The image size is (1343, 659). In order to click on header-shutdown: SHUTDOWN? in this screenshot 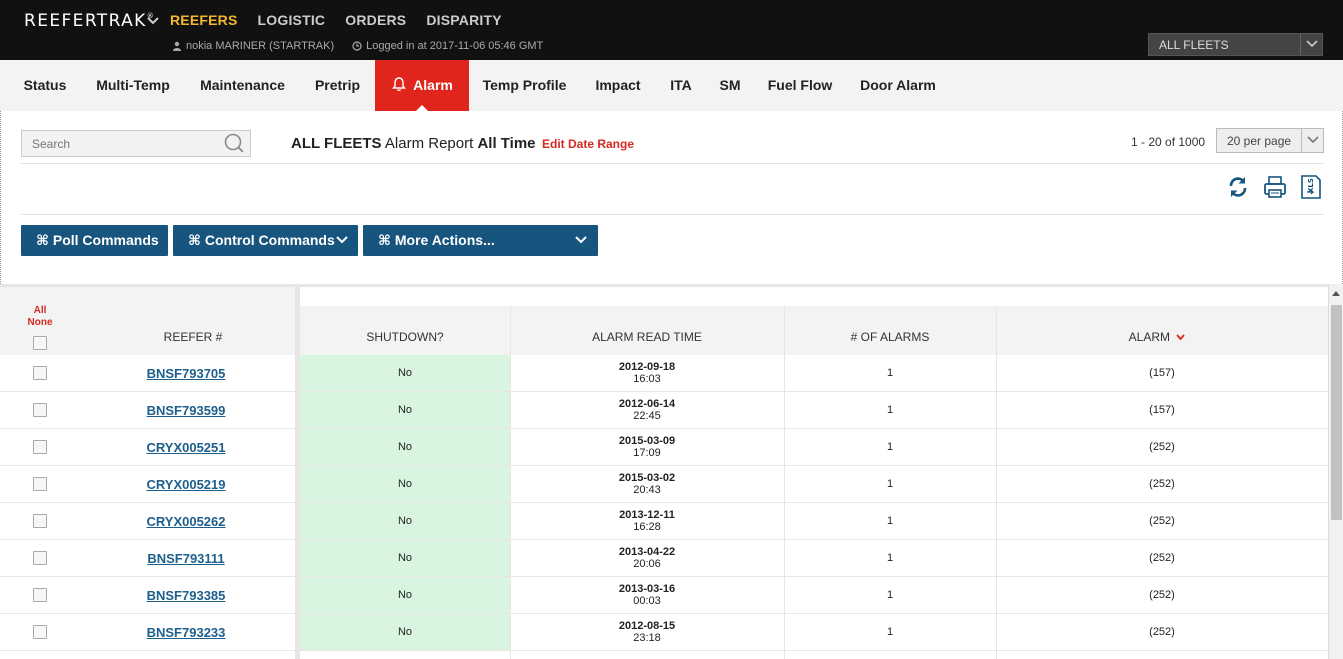, I will do `click(405, 337)`.